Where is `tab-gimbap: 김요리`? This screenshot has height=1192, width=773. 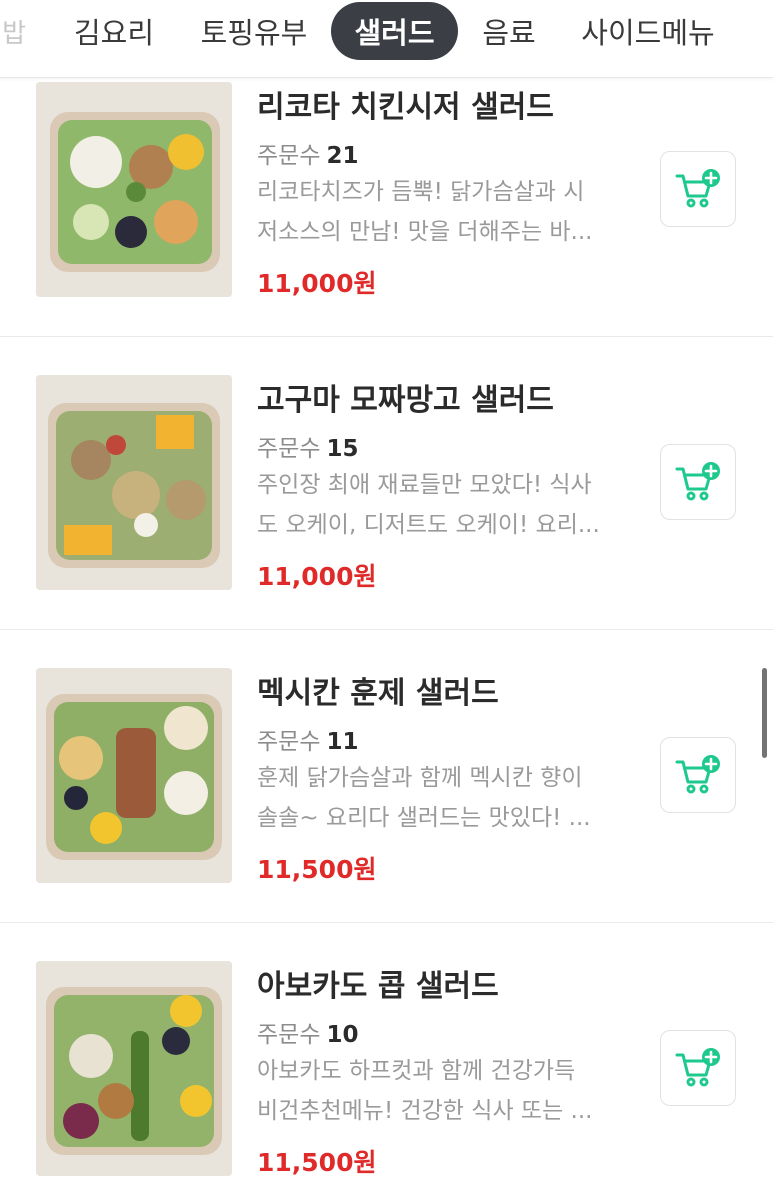
tab-gimbap: 김요리 is located at coordinates (114, 31).